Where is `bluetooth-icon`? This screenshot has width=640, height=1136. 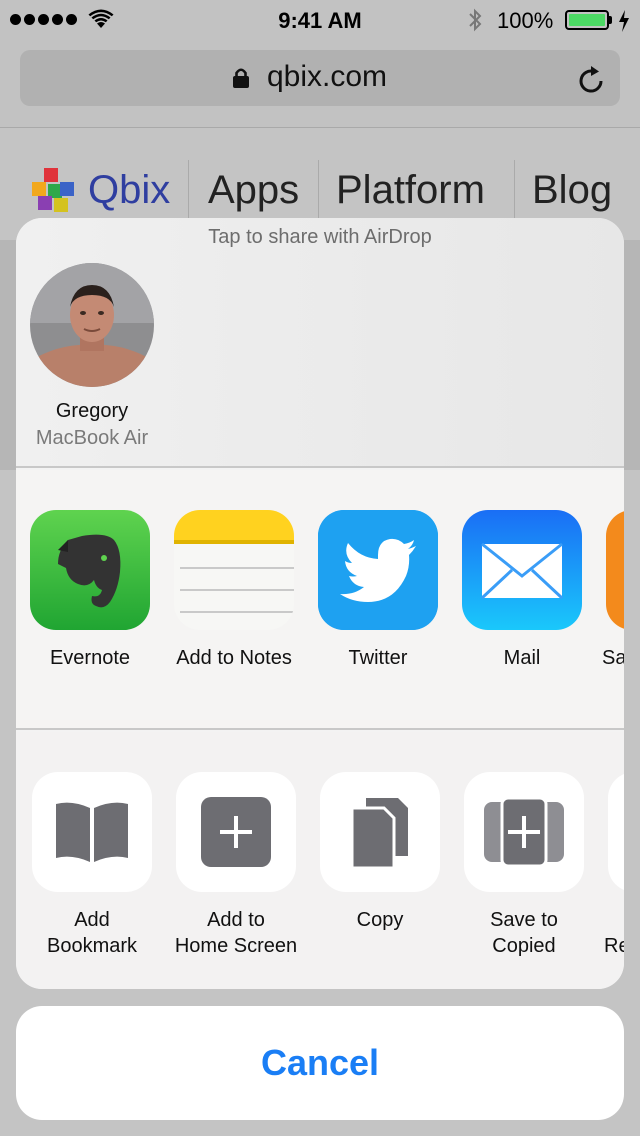
bluetooth-icon is located at coordinates (475, 20).